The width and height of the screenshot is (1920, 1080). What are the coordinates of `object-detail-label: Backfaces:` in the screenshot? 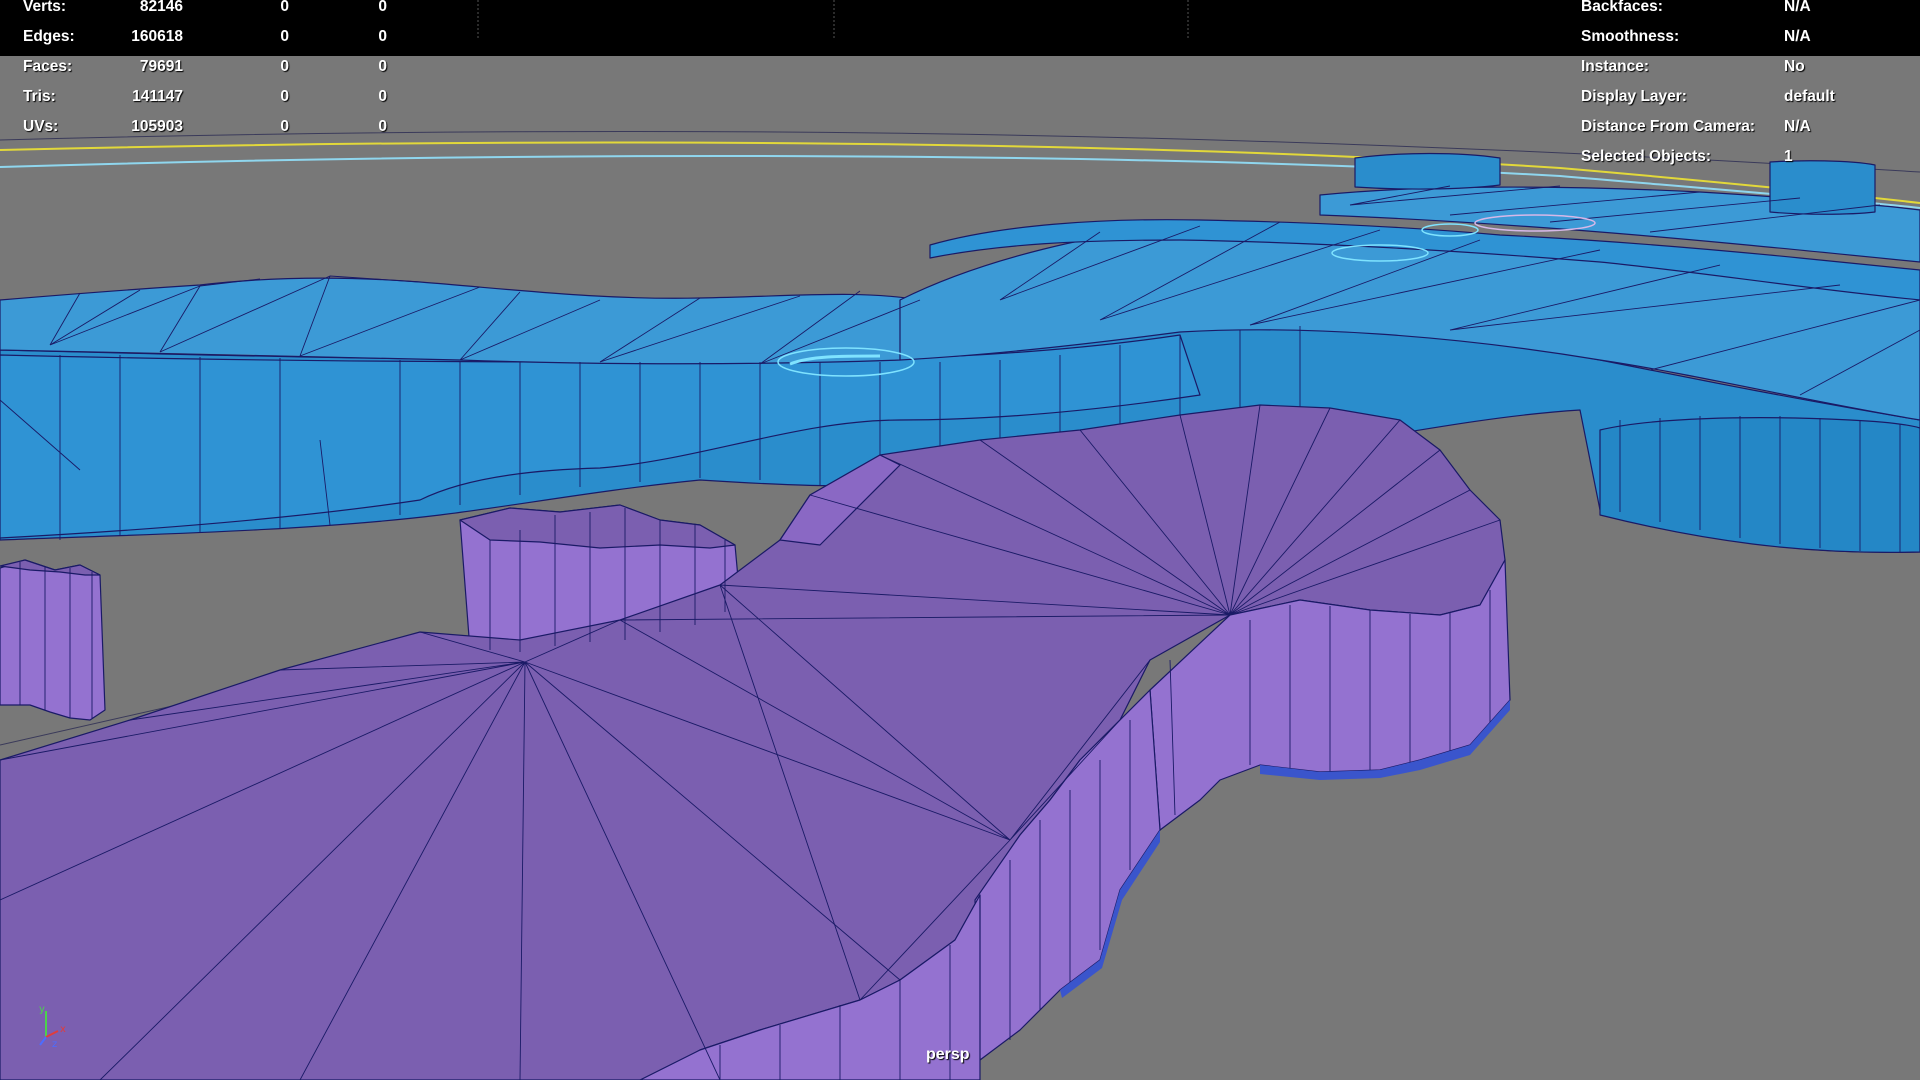 It's located at (1622, 7).